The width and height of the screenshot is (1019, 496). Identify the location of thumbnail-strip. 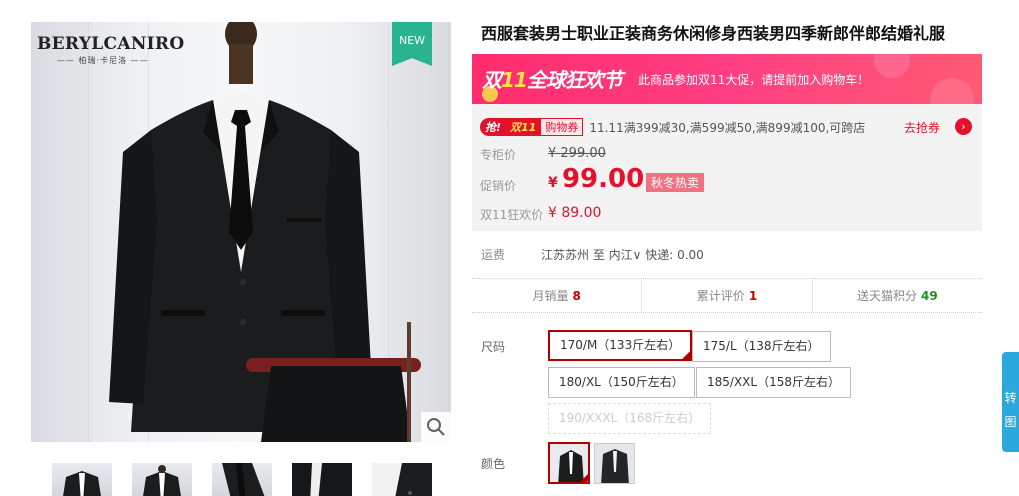
(242, 479).